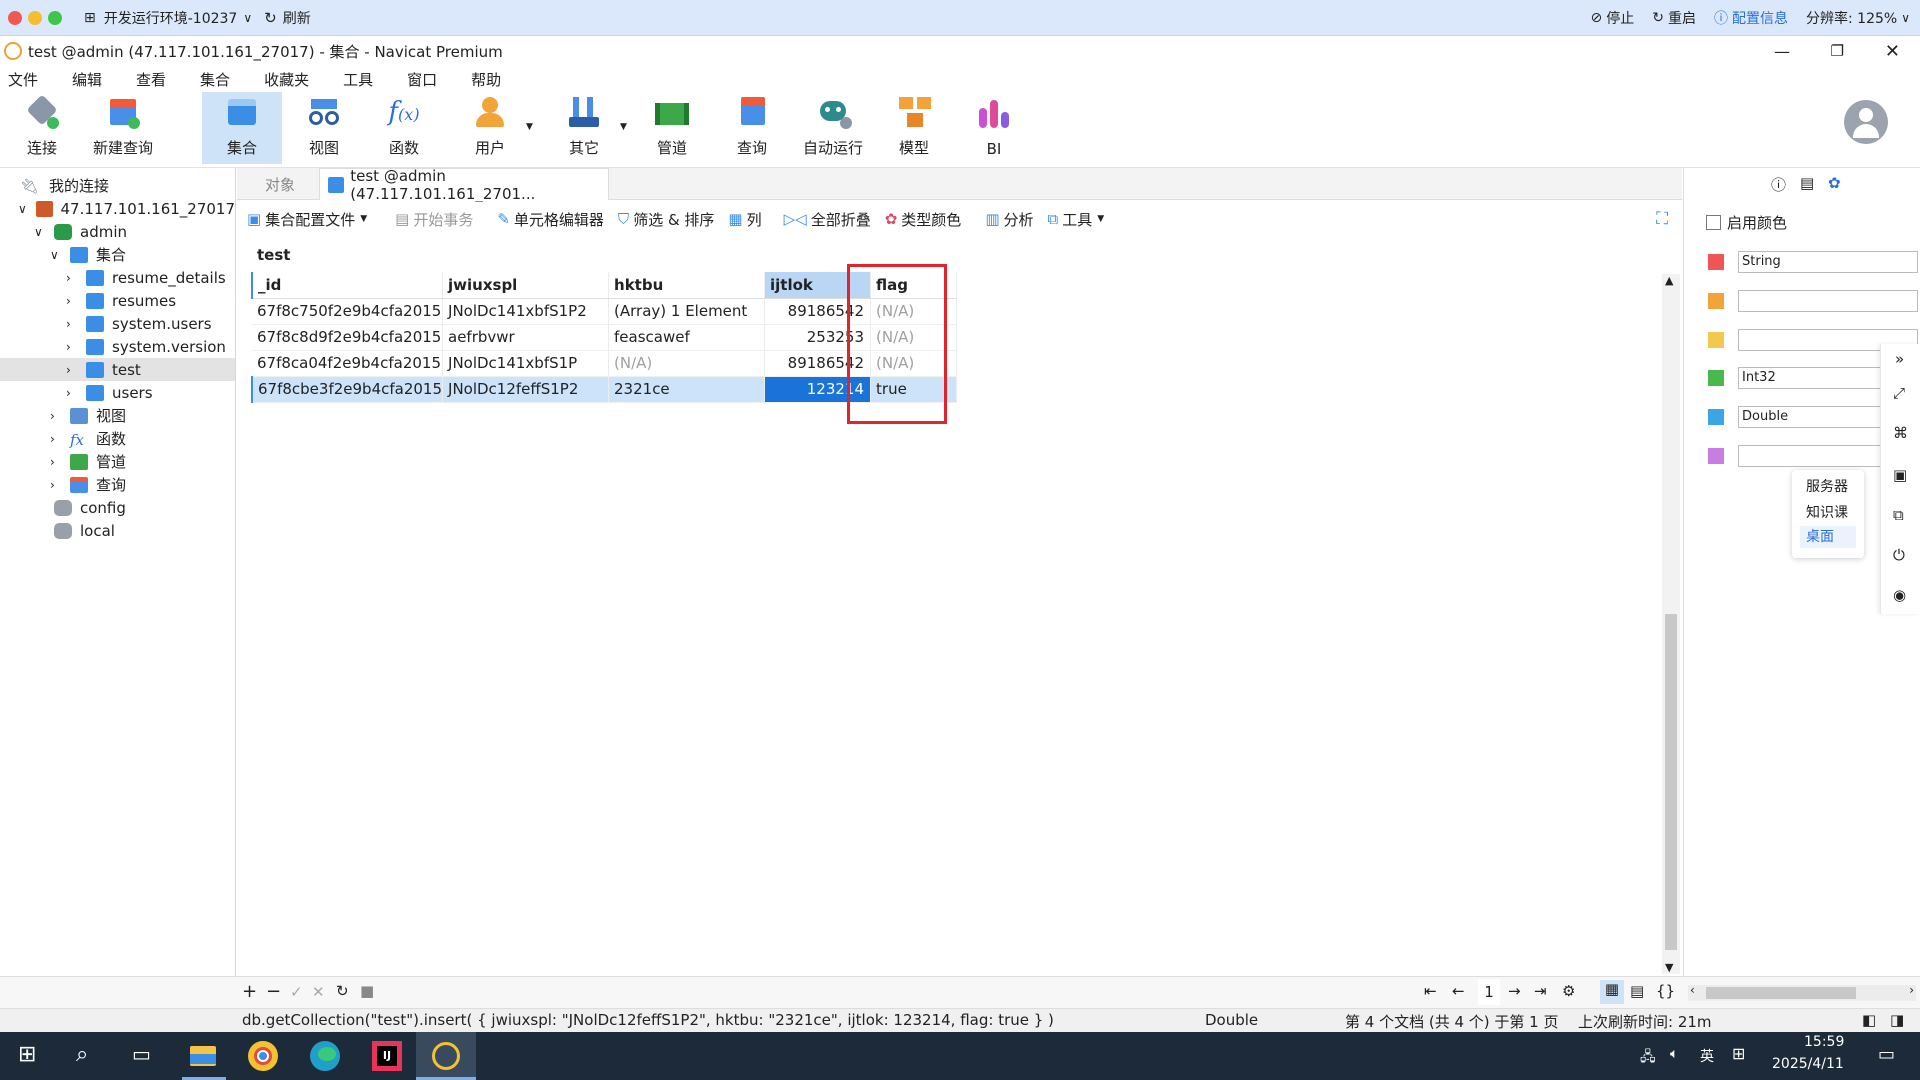 This screenshot has width=1920, height=1080. I want to click on tree-db-admin: ∨ admin, so click(117, 231).